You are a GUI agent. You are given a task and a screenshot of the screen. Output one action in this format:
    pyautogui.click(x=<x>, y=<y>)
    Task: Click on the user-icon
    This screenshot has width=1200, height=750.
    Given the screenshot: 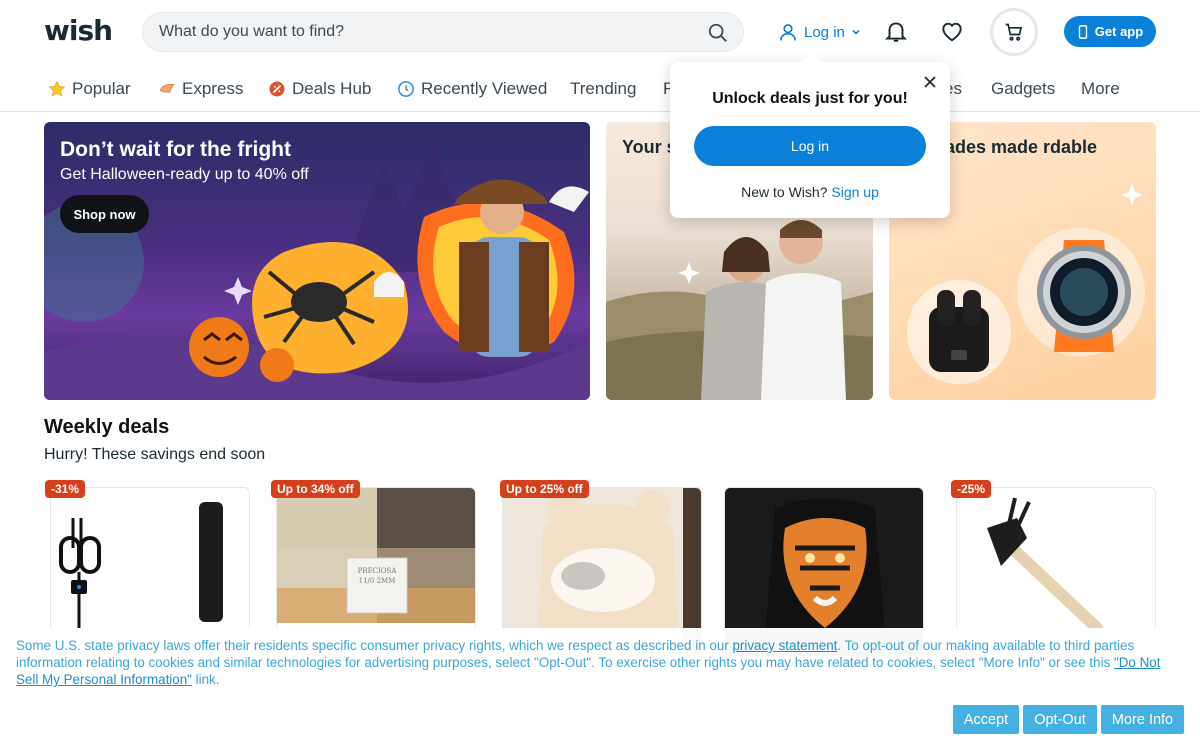 What is the action you would take?
    pyautogui.click(x=788, y=32)
    